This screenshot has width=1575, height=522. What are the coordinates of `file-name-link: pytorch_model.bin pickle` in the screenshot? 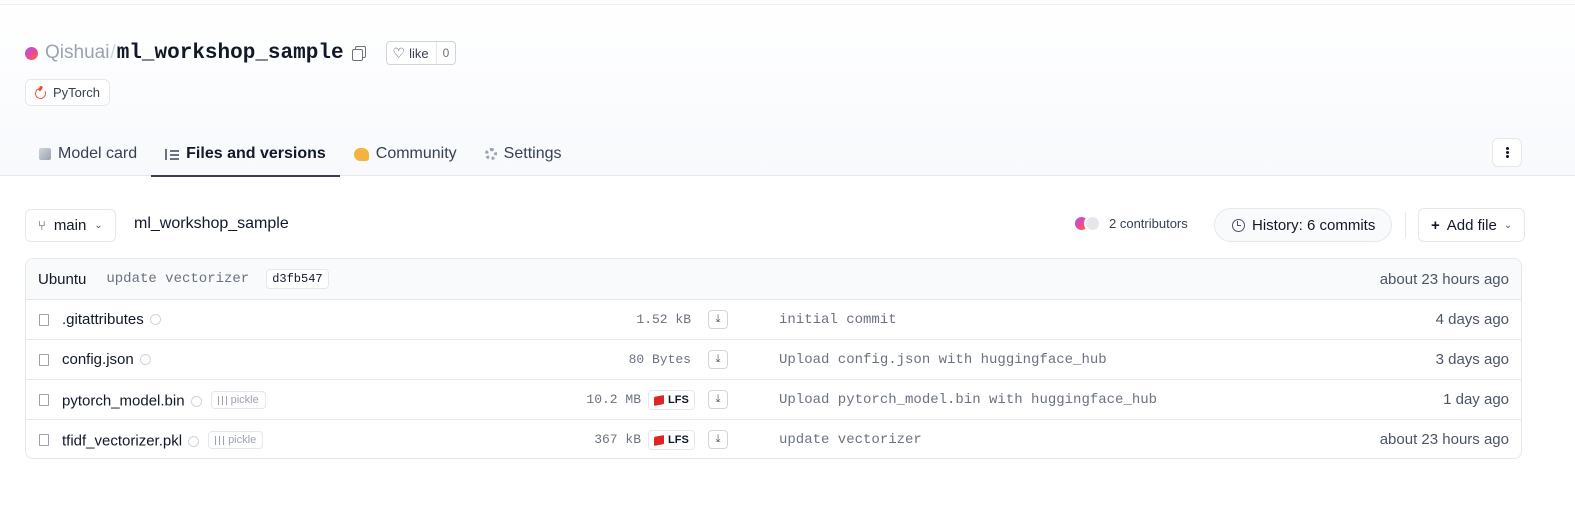 It's located at (164, 400).